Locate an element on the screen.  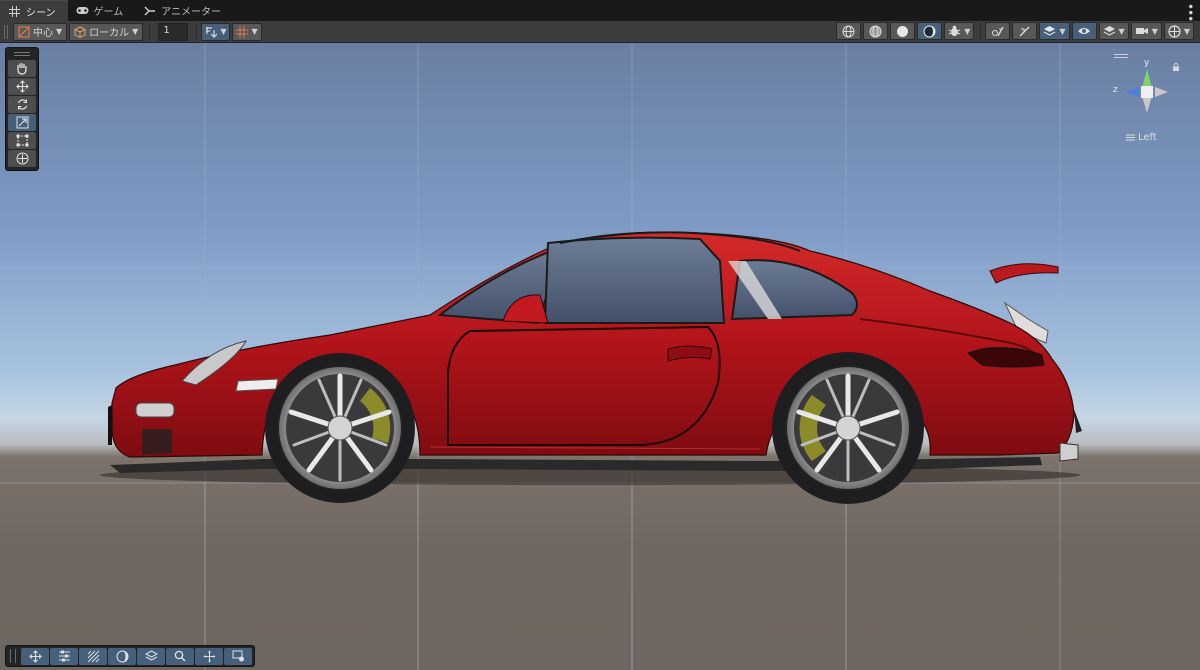
overlay-camera-preview-button is located at coordinates (238, 656).